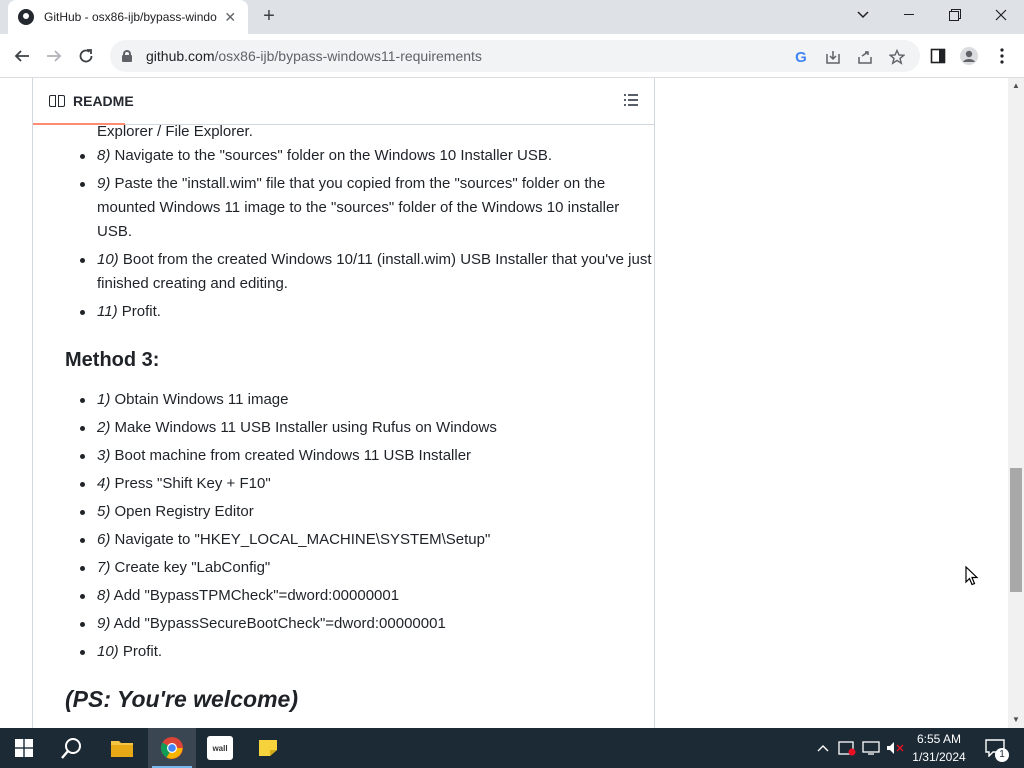  What do you see at coordinates (22, 56) in the screenshot?
I see `back-button` at bounding box center [22, 56].